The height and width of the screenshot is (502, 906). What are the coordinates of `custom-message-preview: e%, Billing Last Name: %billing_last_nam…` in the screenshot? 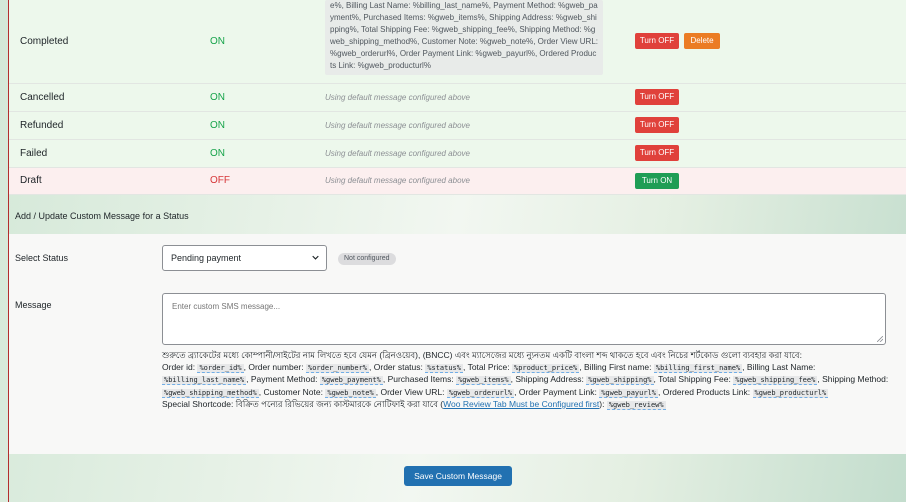 It's located at (464, 37).